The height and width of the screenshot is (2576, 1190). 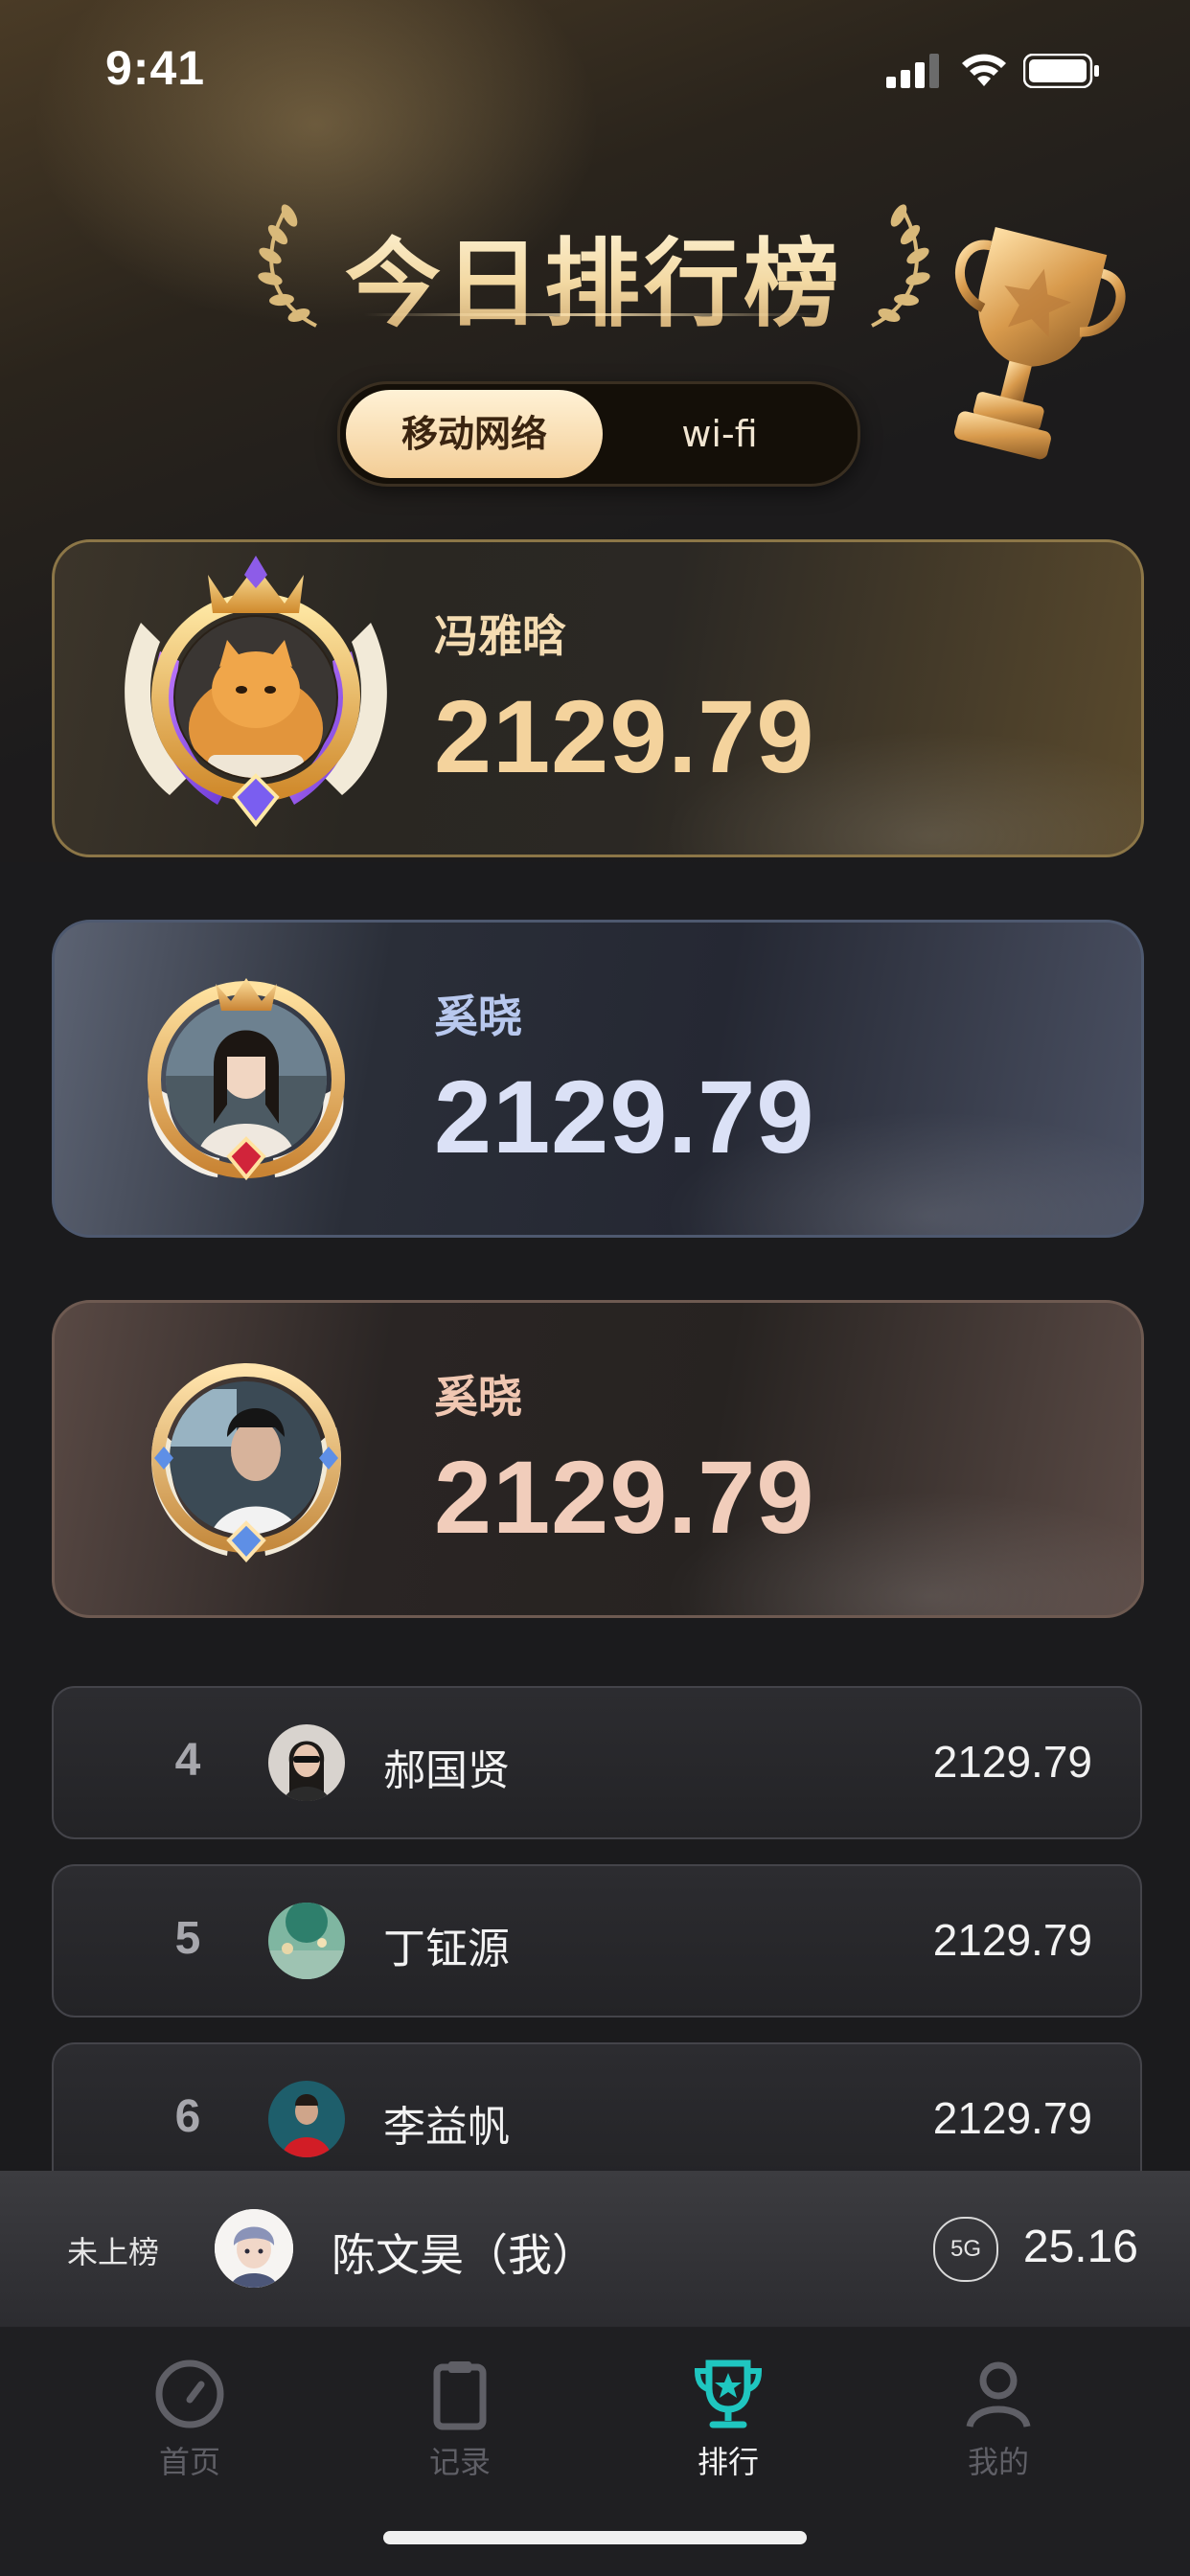 I want to click on podium-card-rank-2: 奚晓 2129.79, so click(x=598, y=1079).